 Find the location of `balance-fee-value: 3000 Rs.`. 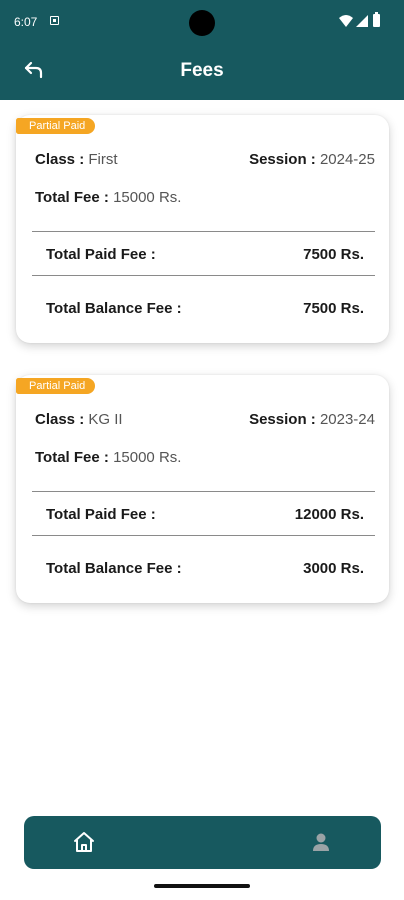

balance-fee-value: 3000 Rs. is located at coordinates (333, 568).